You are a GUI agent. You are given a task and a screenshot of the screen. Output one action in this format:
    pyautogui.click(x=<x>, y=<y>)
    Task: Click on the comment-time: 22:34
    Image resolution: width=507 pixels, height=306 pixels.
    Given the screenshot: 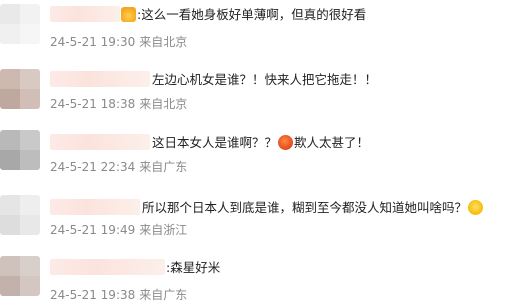 What is the action you would take?
    pyautogui.click(x=118, y=167)
    